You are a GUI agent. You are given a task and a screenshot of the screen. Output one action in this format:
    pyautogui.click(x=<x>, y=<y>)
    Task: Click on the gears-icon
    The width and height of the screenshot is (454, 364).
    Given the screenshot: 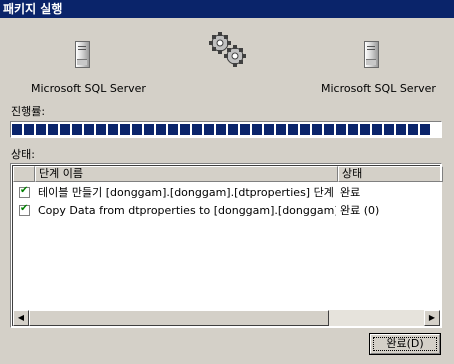 What is the action you would take?
    pyautogui.click(x=227, y=49)
    